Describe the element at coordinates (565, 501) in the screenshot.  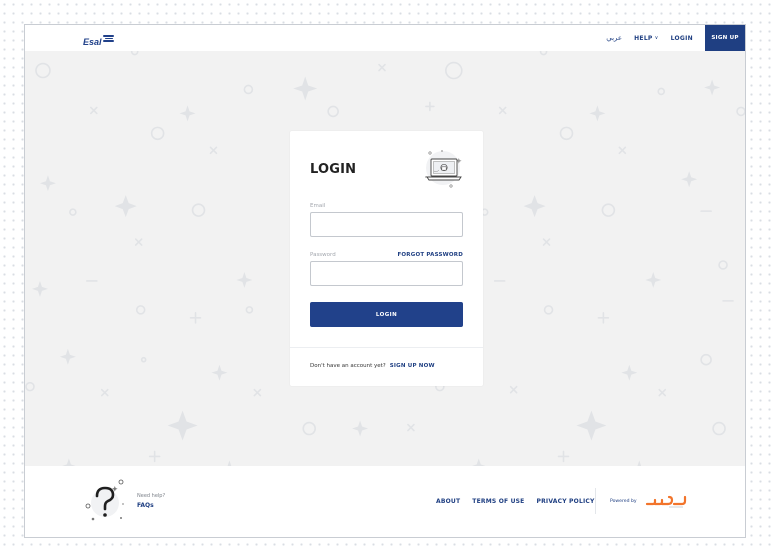
I see `footer-link-privacy: PRIVACY POLICY` at that location.